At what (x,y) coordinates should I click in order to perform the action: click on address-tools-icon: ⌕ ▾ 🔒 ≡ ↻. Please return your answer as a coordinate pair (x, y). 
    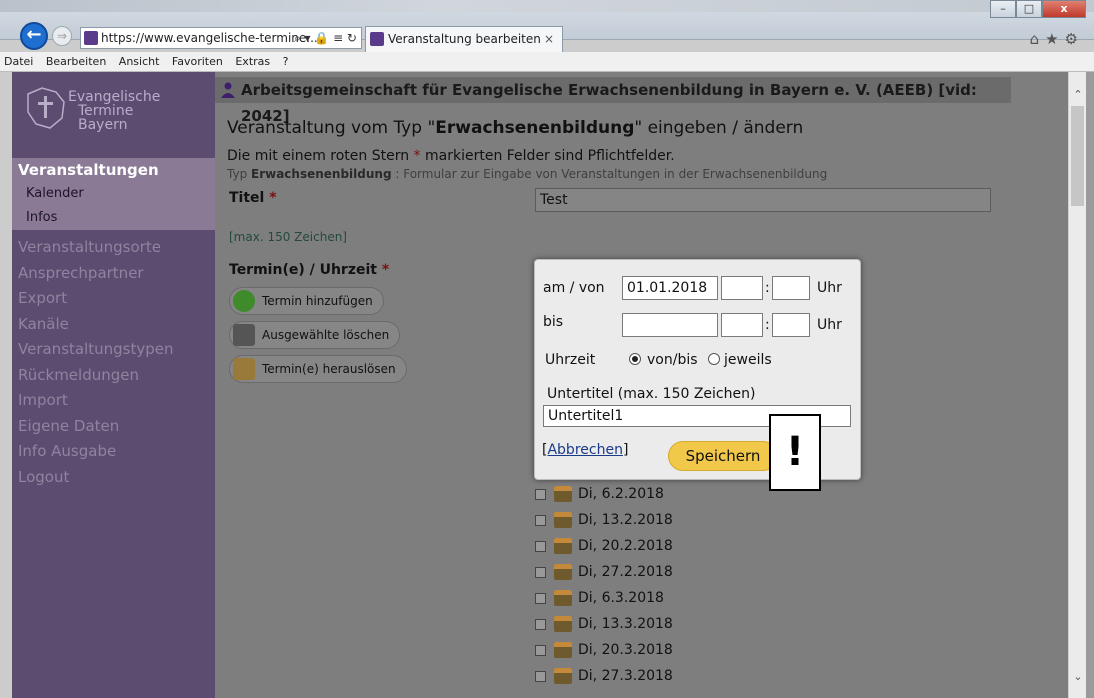
    Looking at the image, I should click on (325, 38).